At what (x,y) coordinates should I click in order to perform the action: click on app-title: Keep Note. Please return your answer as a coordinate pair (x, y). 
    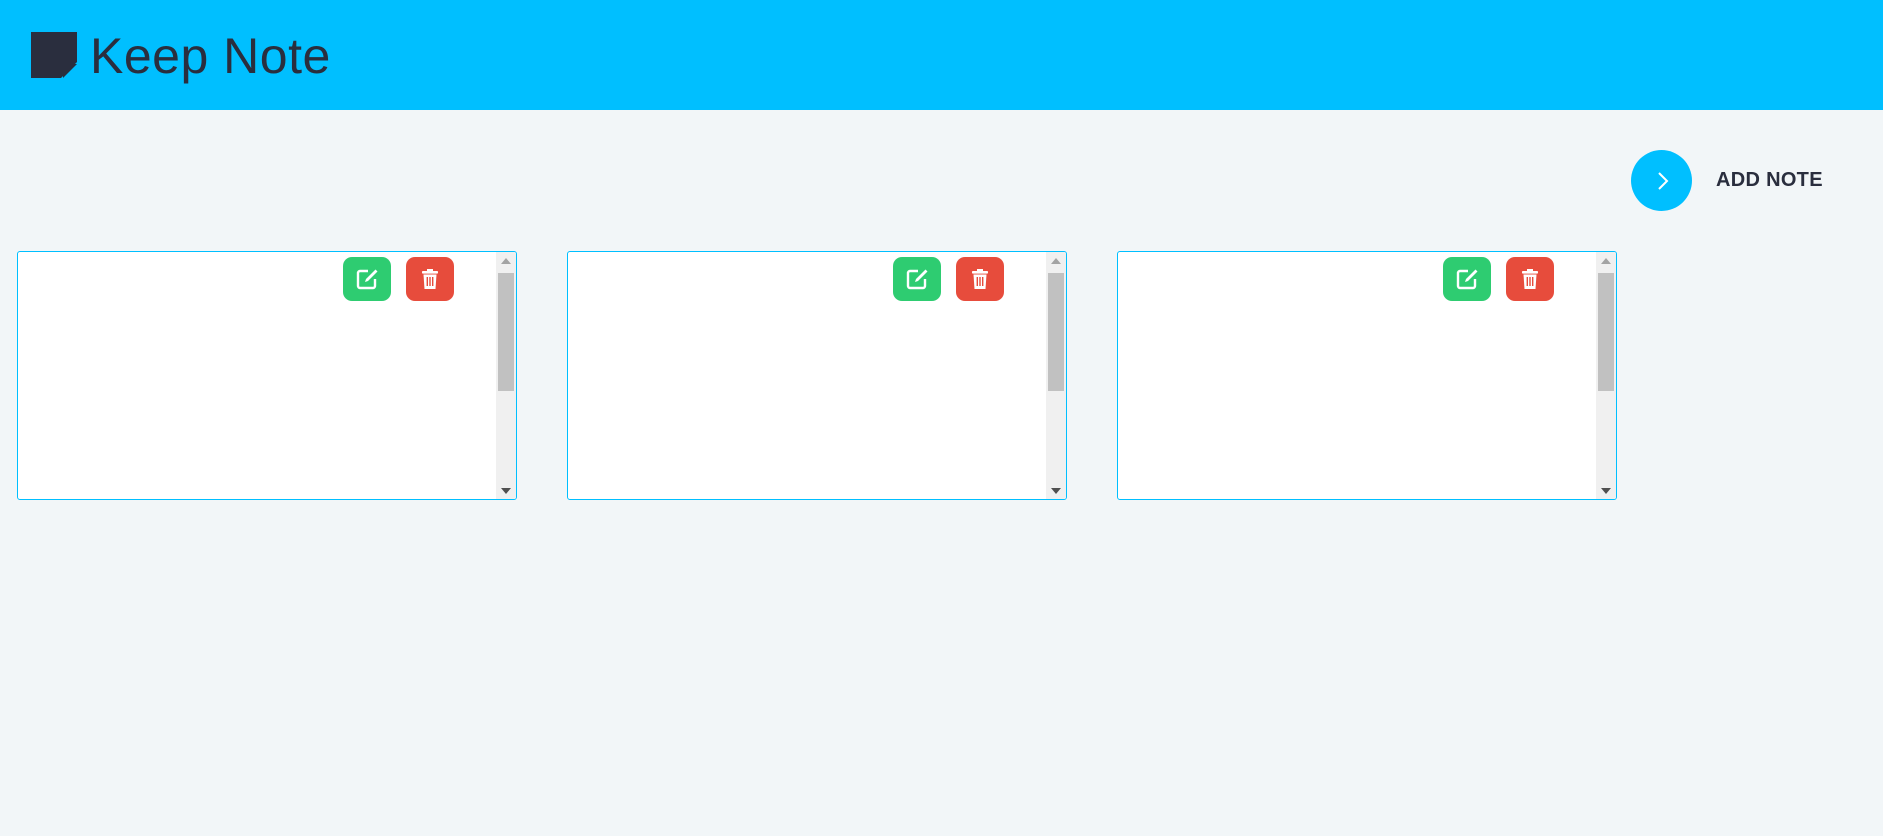
    Looking at the image, I should click on (210, 56).